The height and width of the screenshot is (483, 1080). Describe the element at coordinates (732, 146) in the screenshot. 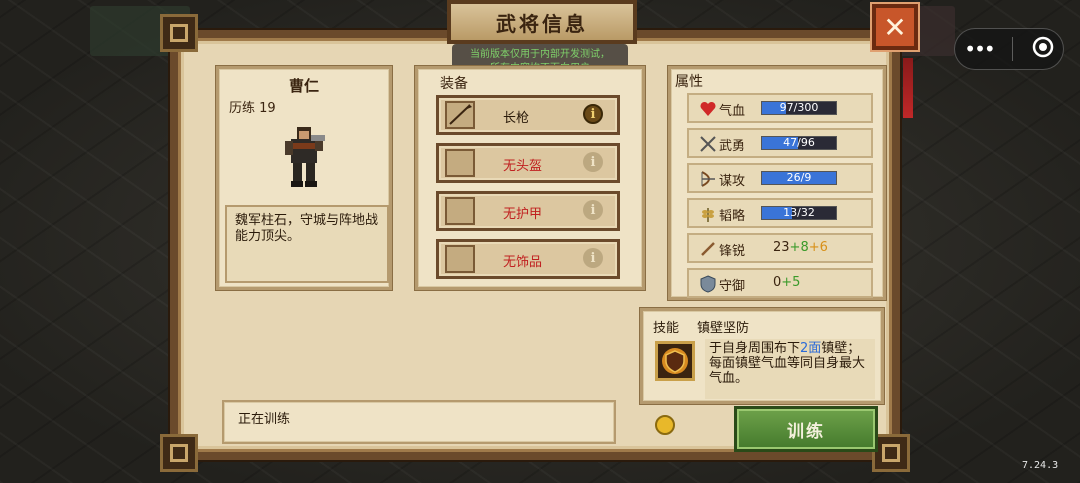

I see `attribute-label: 武勇` at that location.